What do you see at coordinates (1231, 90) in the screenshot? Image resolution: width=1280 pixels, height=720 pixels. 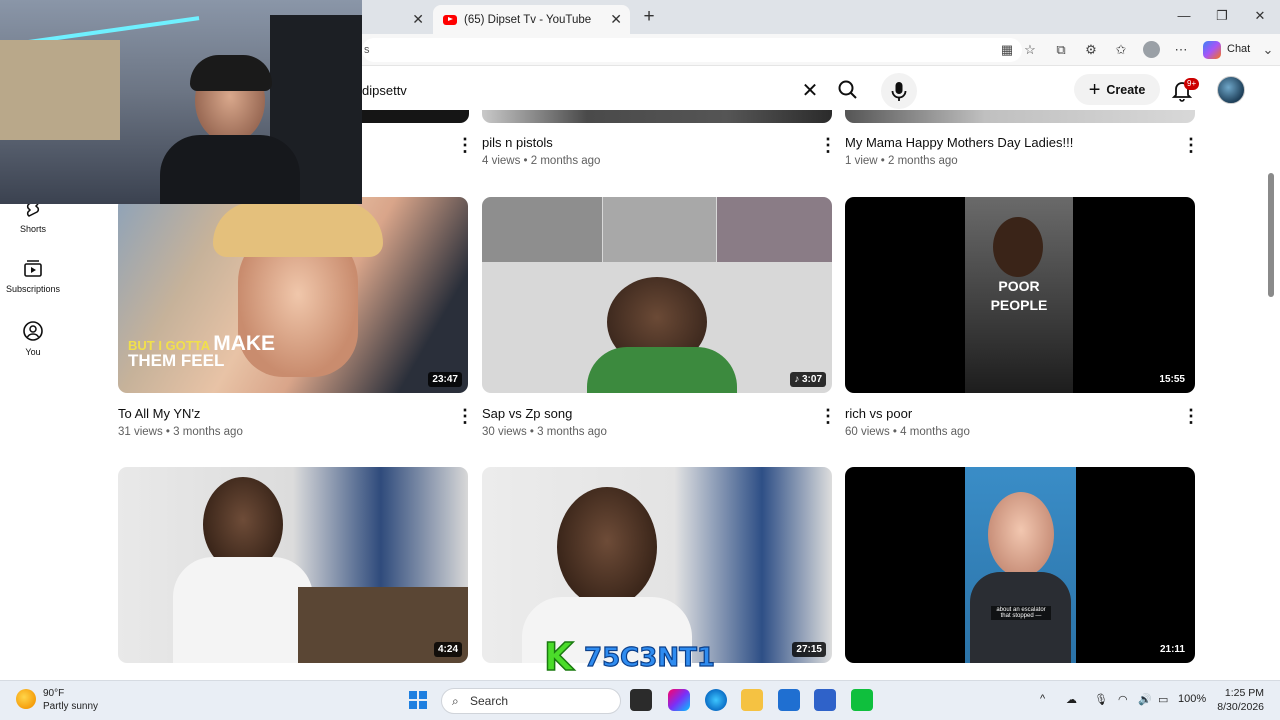 I see `account-avatar` at bounding box center [1231, 90].